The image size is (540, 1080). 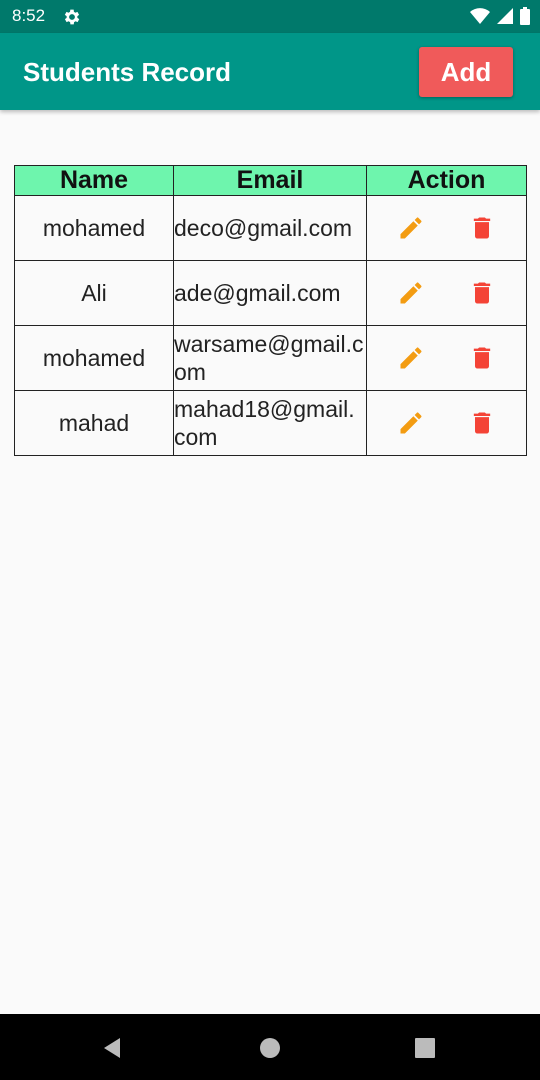 I want to click on status-bar: 8:52, so click(x=270, y=16).